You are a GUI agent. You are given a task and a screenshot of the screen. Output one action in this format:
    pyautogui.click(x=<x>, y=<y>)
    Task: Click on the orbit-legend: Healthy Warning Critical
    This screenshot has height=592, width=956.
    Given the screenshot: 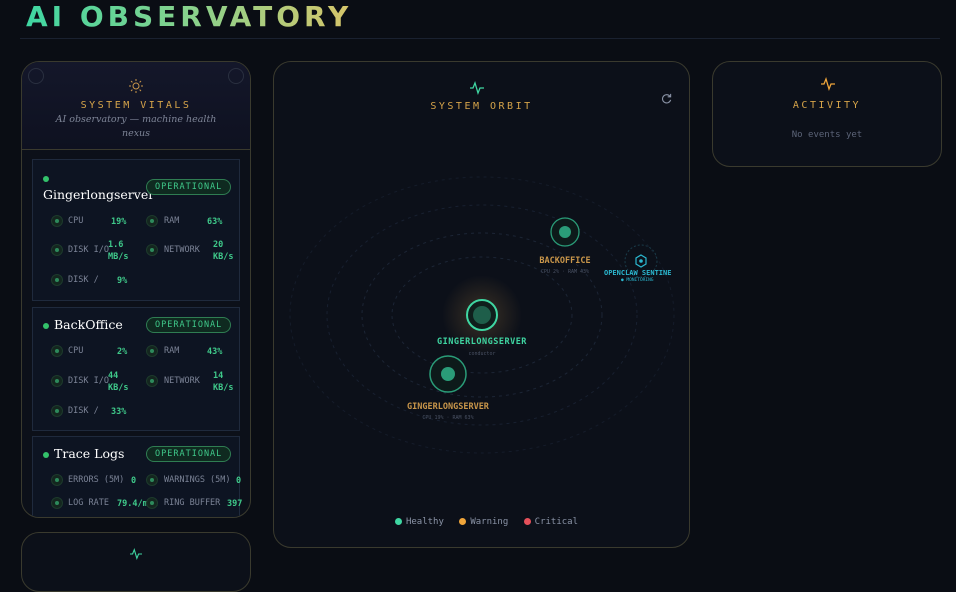 What is the action you would take?
    pyautogui.click(x=481, y=522)
    